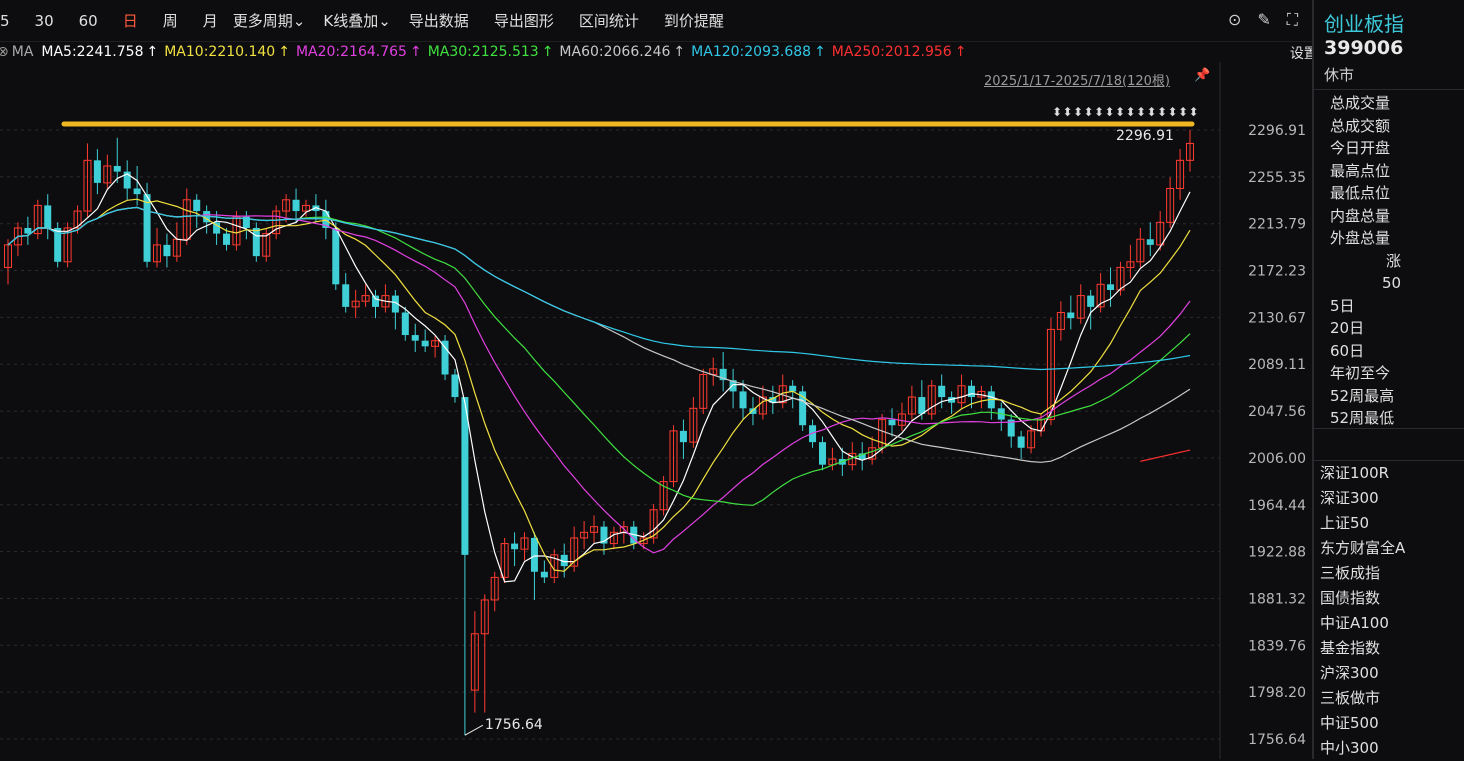 Image resolution: width=1464 pixels, height=761 pixels. What do you see at coordinates (690, 20) in the screenshot?
I see `price-alert-button: 到价提醒` at bounding box center [690, 20].